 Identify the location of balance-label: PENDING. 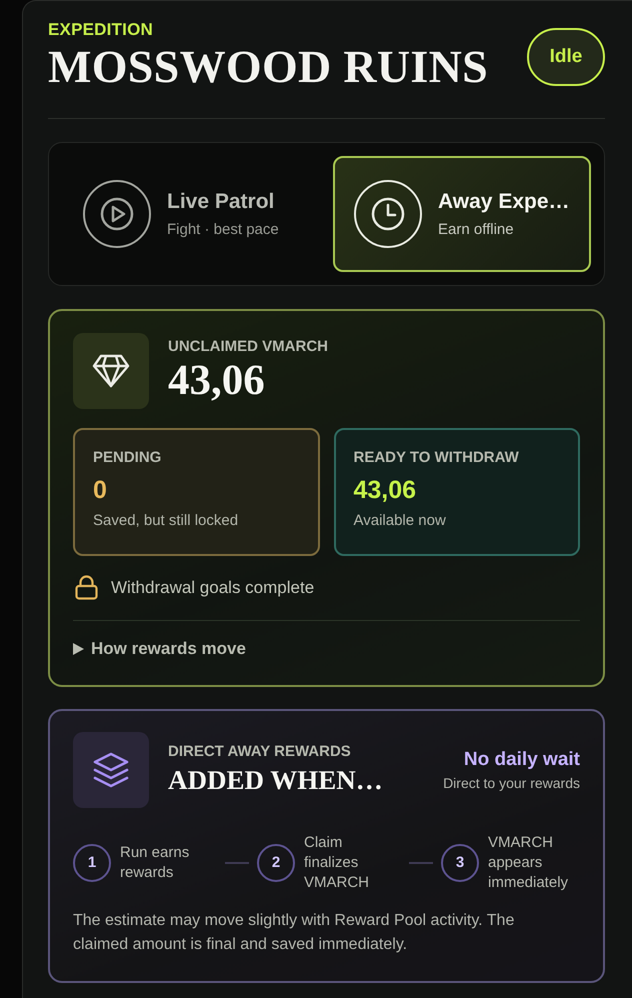
(127, 458).